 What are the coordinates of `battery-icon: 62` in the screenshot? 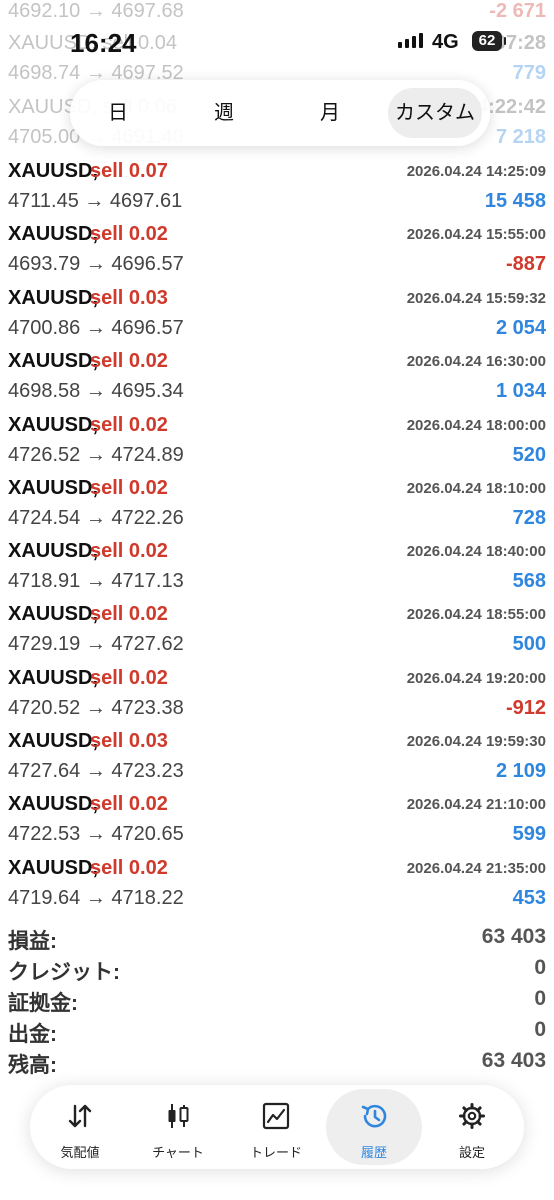 It's located at (489, 41).